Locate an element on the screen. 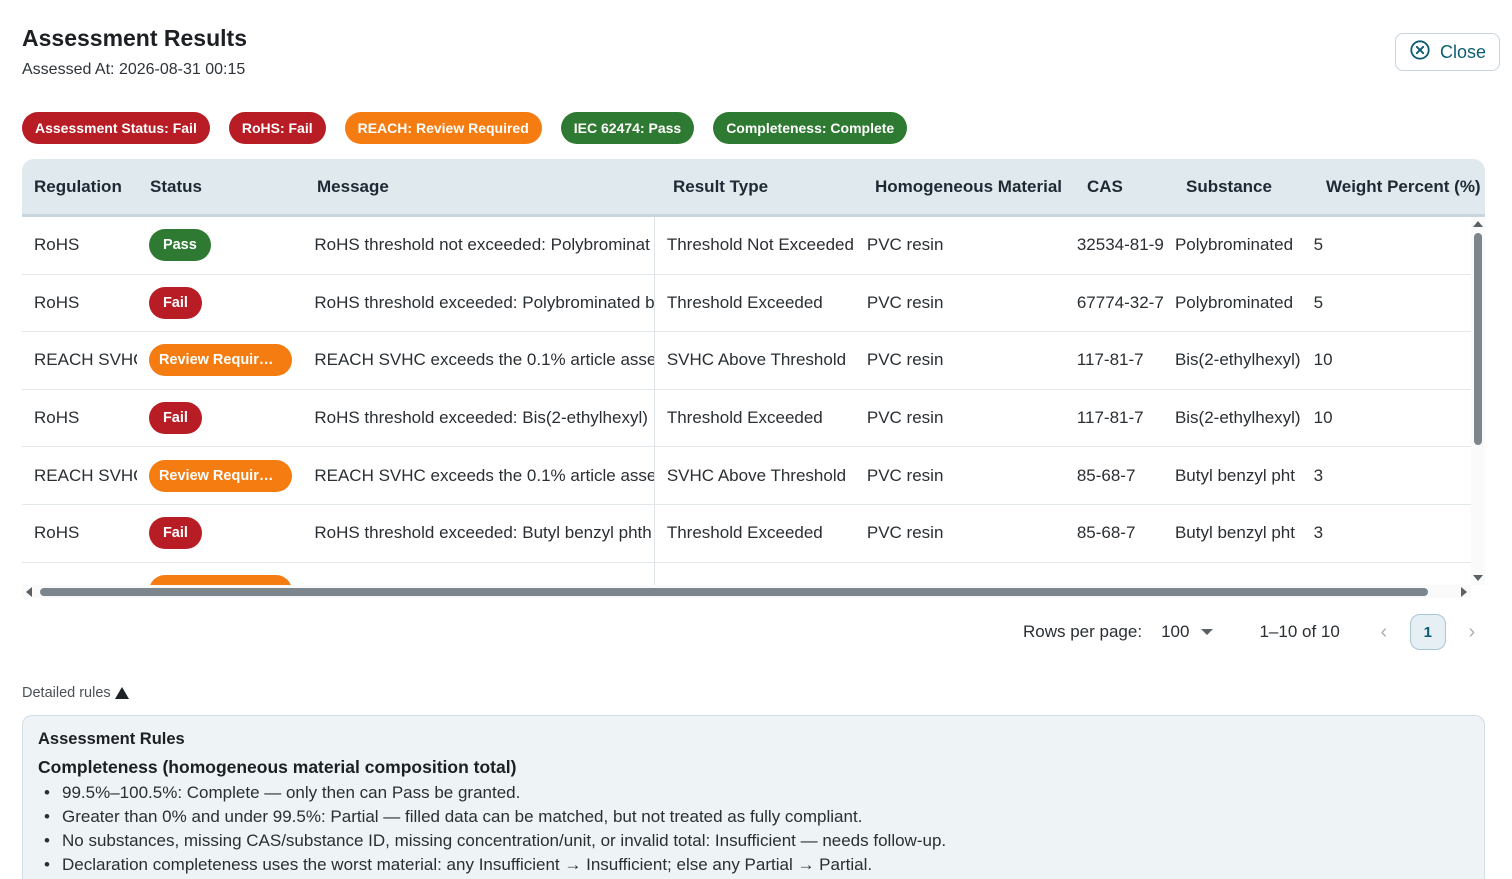 This screenshot has width=1512, height=879. column-header-message: Message is located at coordinates (483, 186).